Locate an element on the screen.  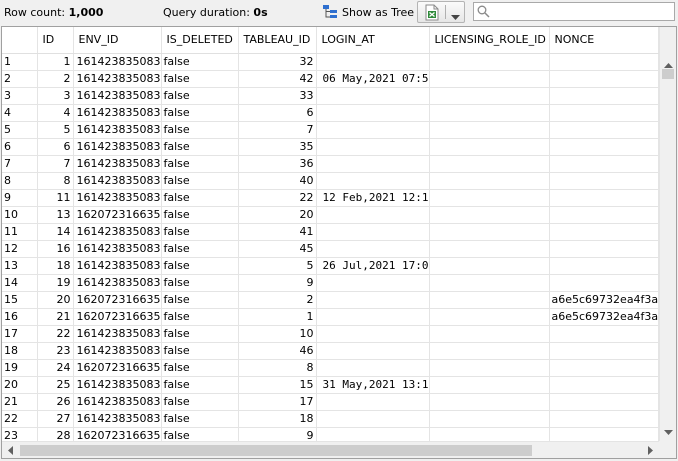
table-row: 4 4 1614238350832 false 6 is located at coordinates (330, 113).